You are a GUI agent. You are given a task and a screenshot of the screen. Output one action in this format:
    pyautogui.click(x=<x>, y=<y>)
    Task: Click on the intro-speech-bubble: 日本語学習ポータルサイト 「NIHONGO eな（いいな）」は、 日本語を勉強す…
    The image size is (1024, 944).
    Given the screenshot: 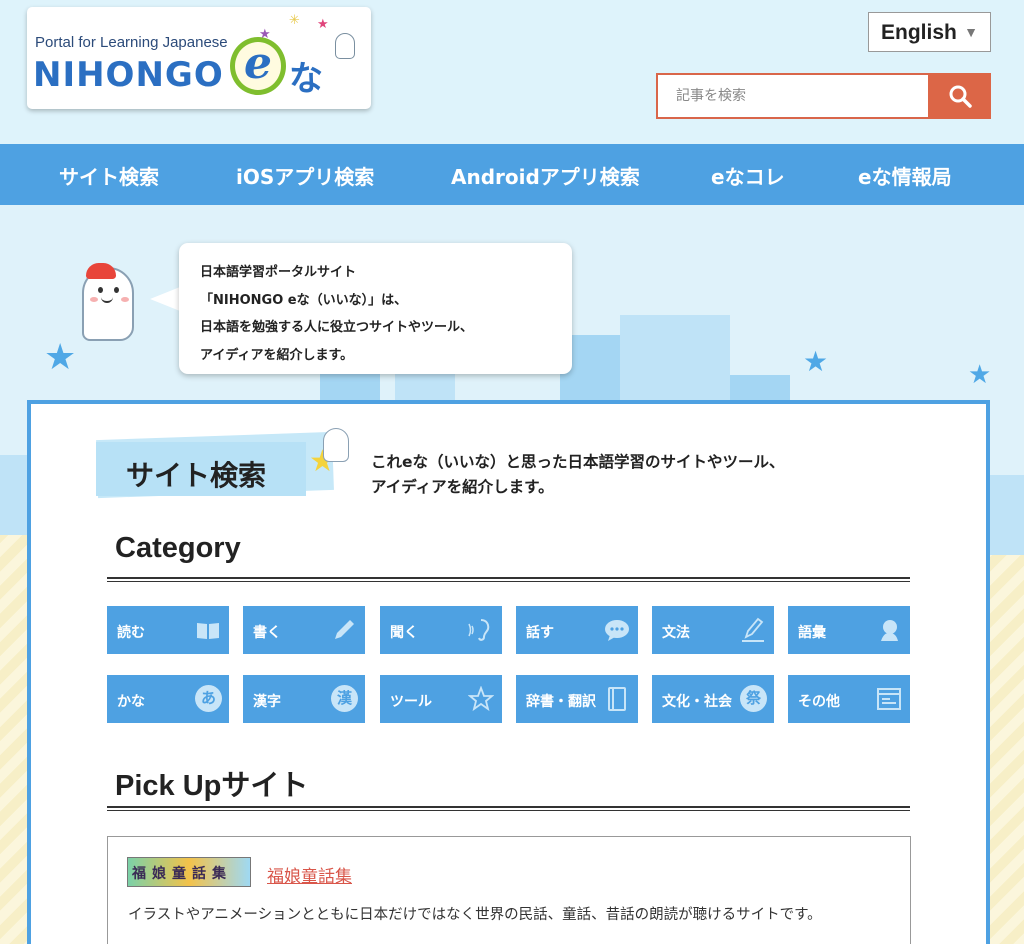 What is the action you would take?
    pyautogui.click(x=375, y=308)
    